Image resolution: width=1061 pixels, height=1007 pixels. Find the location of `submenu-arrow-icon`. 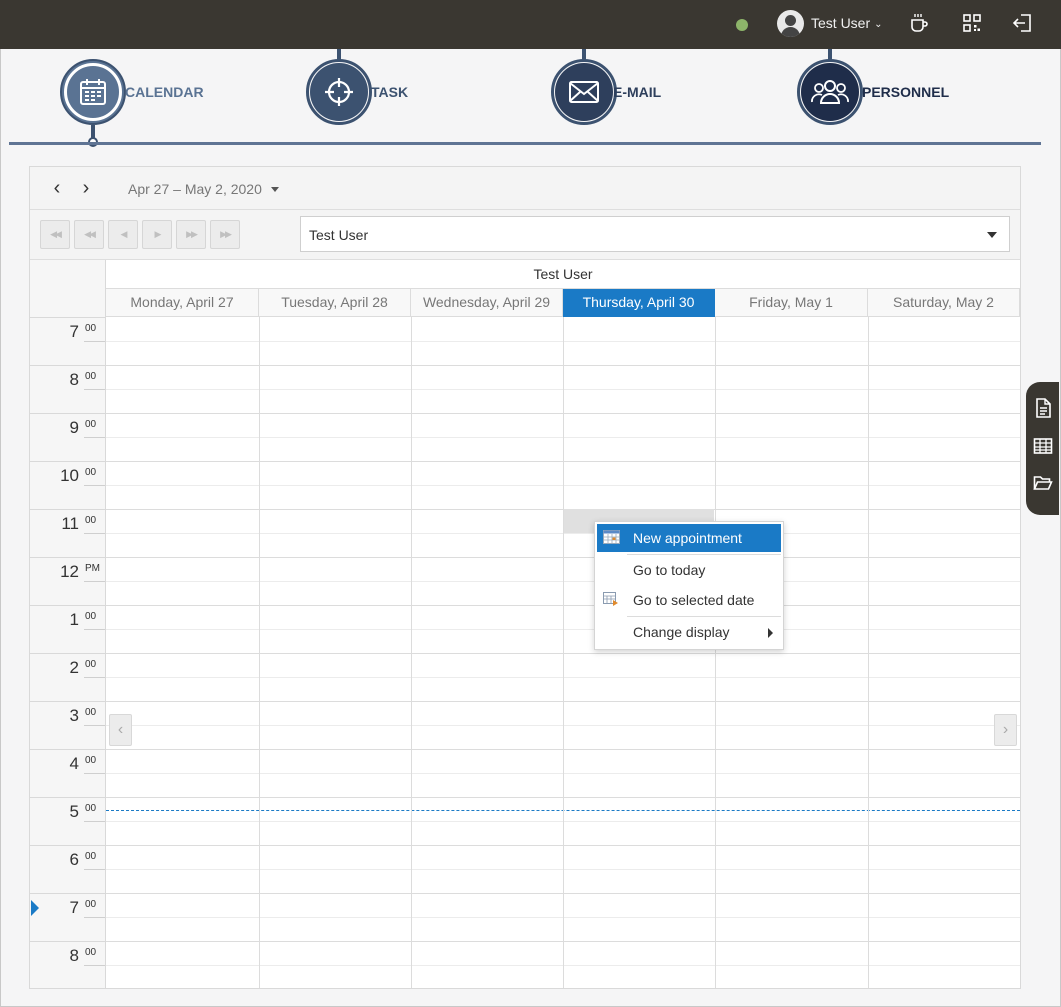

submenu-arrow-icon is located at coordinates (770, 633).